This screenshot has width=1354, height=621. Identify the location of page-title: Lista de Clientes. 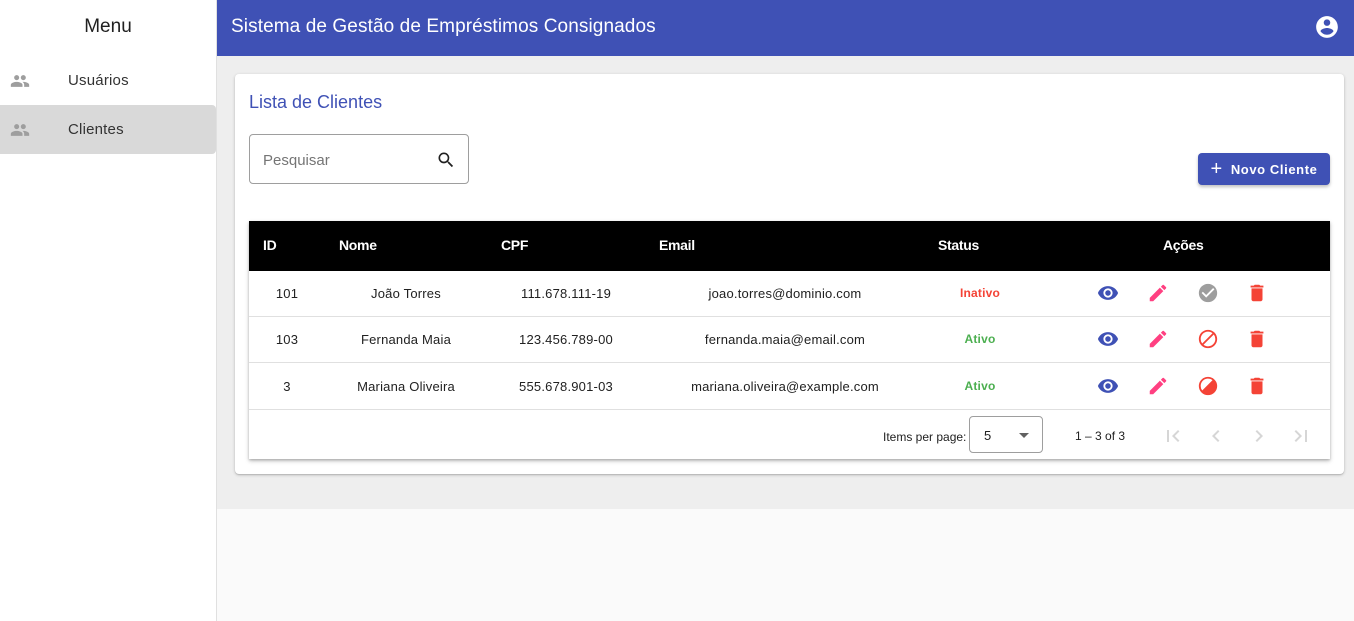
(316, 102).